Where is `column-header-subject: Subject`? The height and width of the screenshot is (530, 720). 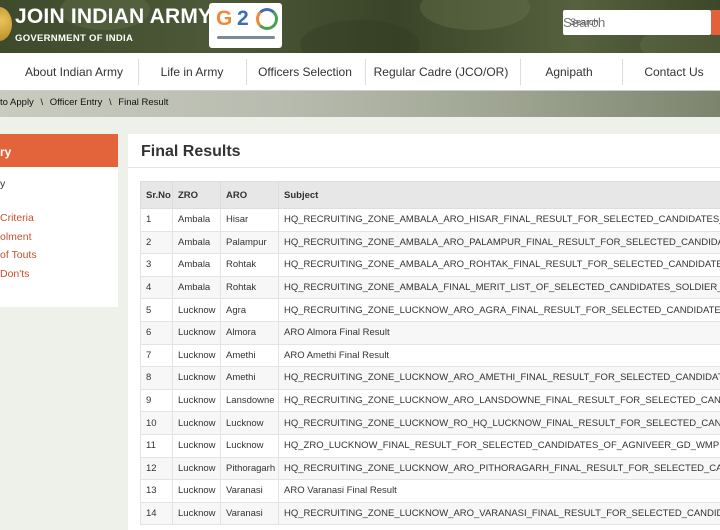 column-header-subject: Subject is located at coordinates (499, 195).